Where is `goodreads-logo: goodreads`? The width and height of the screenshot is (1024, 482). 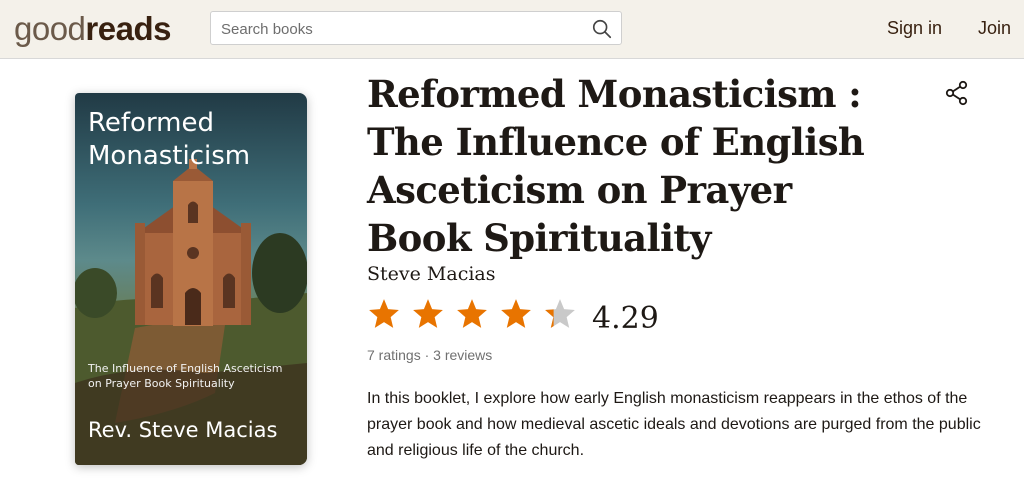 goodreads-logo: goodreads is located at coordinates (92, 29).